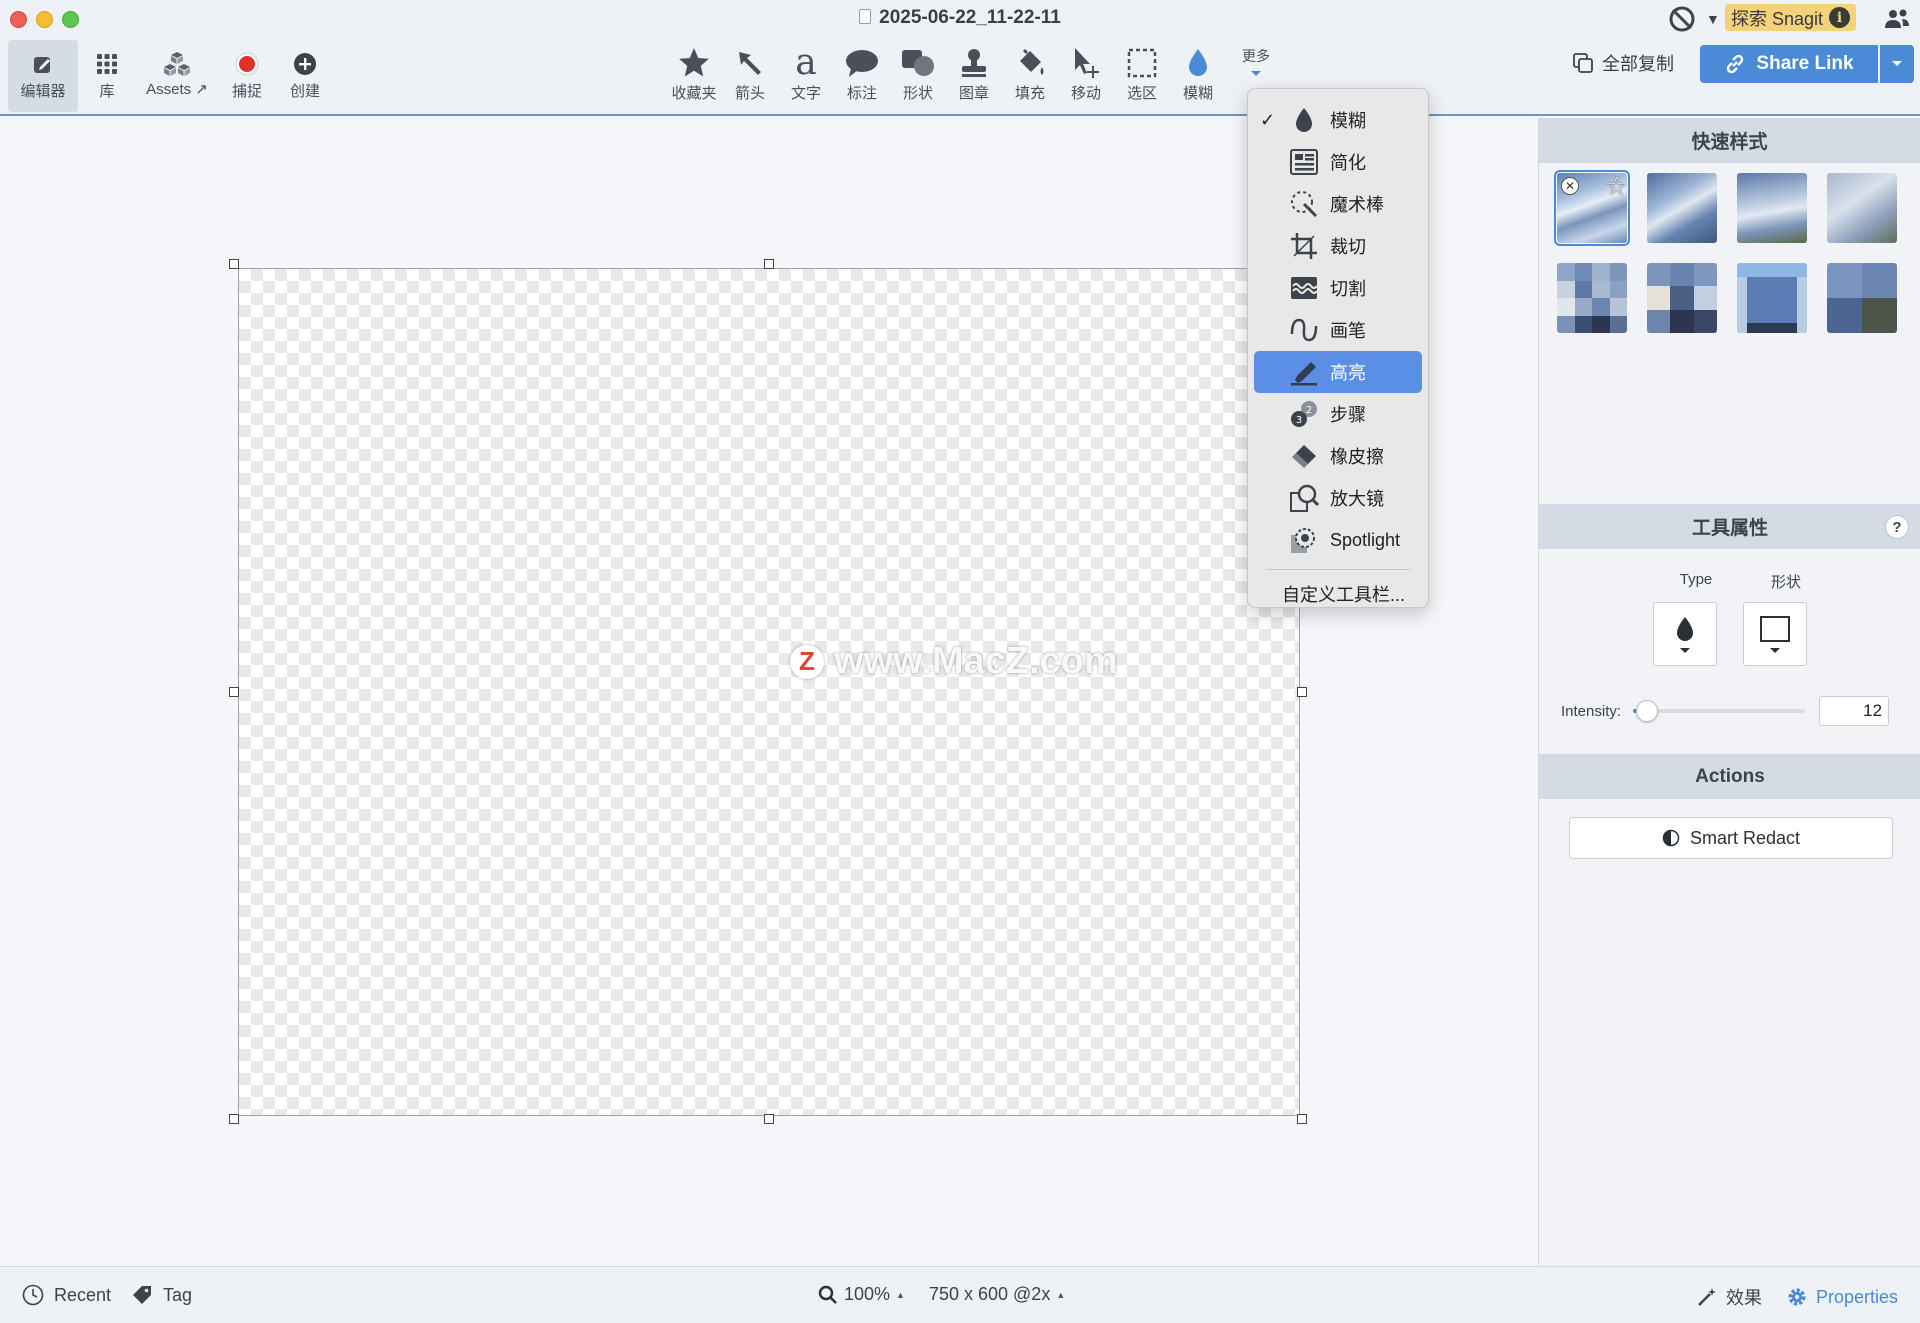 This screenshot has width=1920, height=1323. What do you see at coordinates (865, 16) in the screenshot?
I see `document-icon` at bounding box center [865, 16].